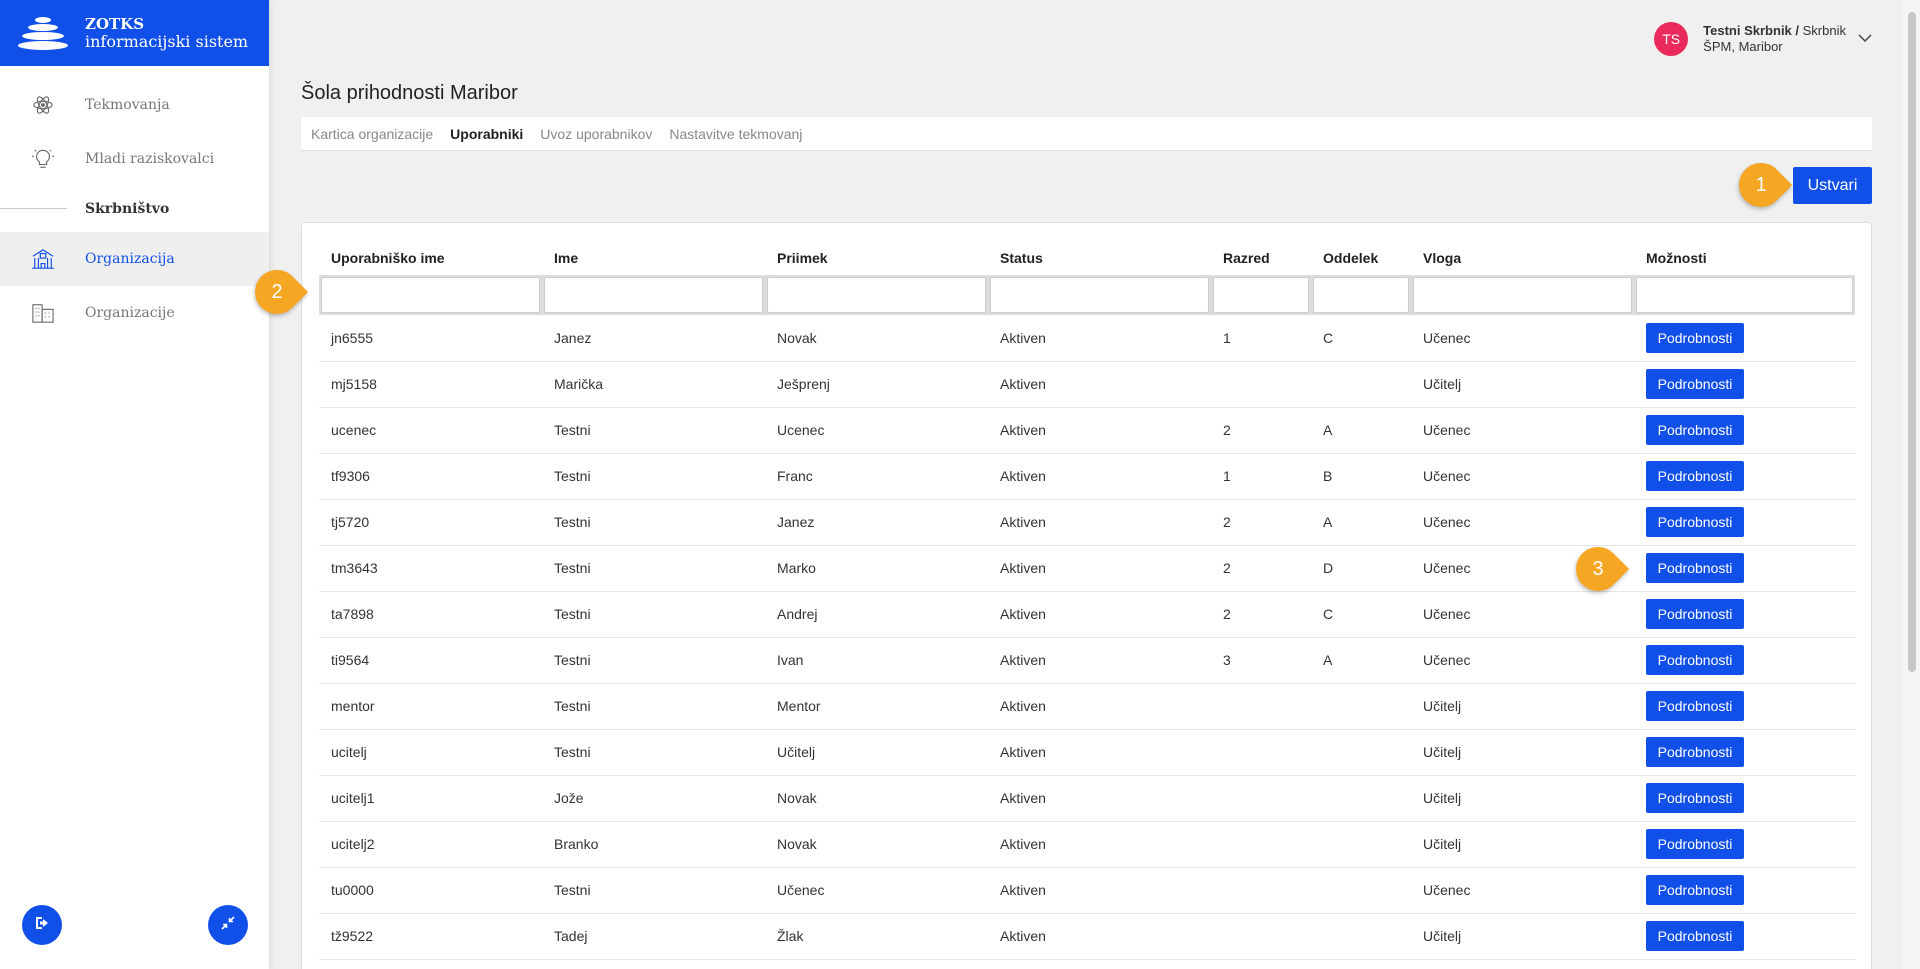  What do you see at coordinates (576, 844) in the screenshot?
I see `table-cell: Branko` at bounding box center [576, 844].